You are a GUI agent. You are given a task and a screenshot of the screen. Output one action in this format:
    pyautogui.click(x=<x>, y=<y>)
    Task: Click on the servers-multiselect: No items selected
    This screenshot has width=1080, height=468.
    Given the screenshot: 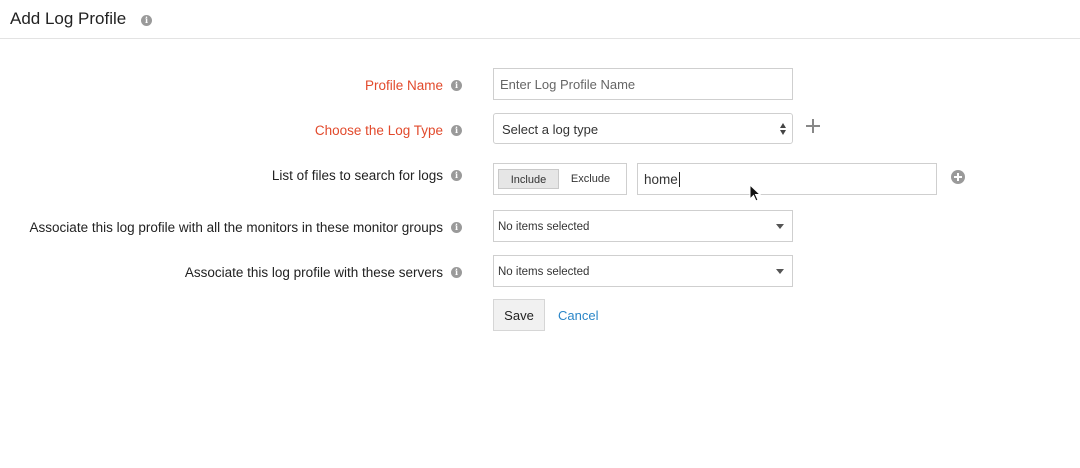 What is the action you would take?
    pyautogui.click(x=643, y=271)
    